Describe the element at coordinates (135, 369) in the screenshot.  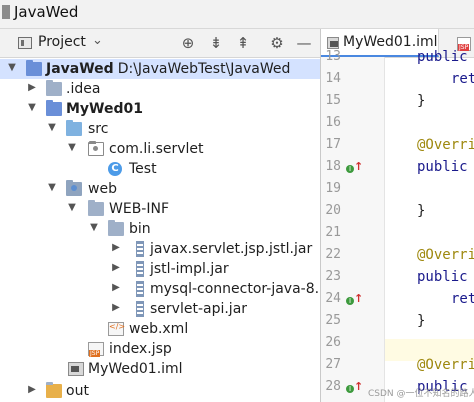
I see `tree-item-label: MyWed01.iml` at that location.